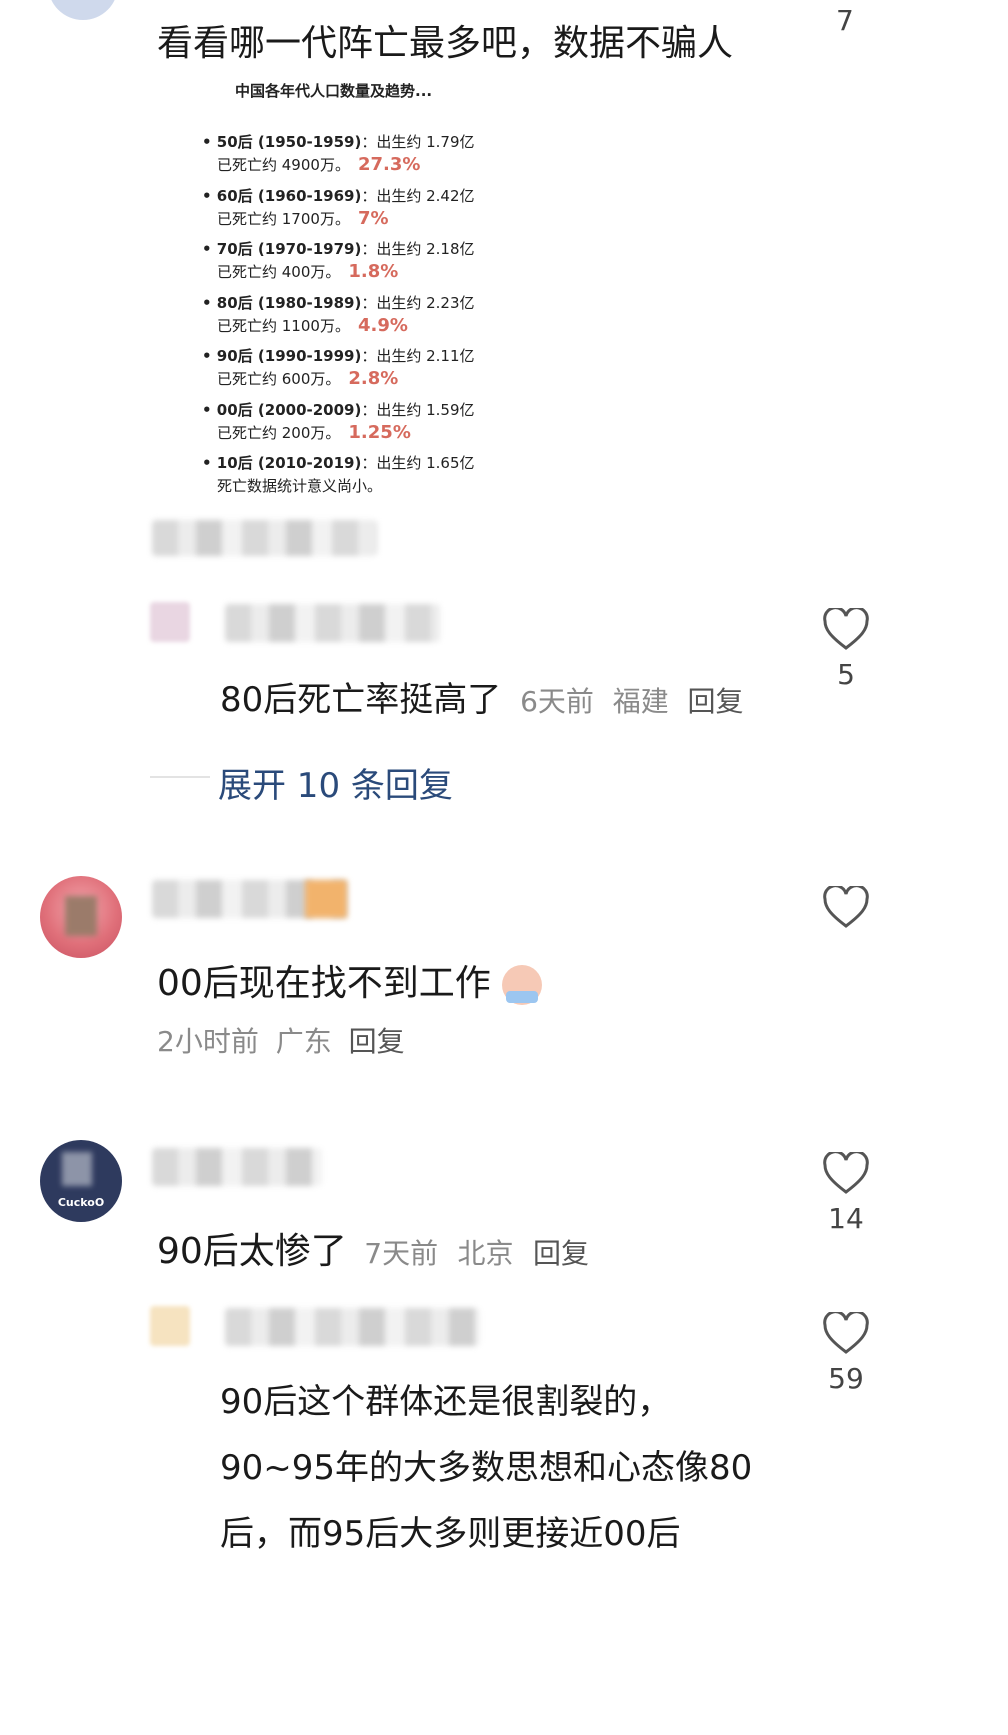  What do you see at coordinates (361, 700) in the screenshot?
I see `reply-body: 80后死亡率挺高了` at bounding box center [361, 700].